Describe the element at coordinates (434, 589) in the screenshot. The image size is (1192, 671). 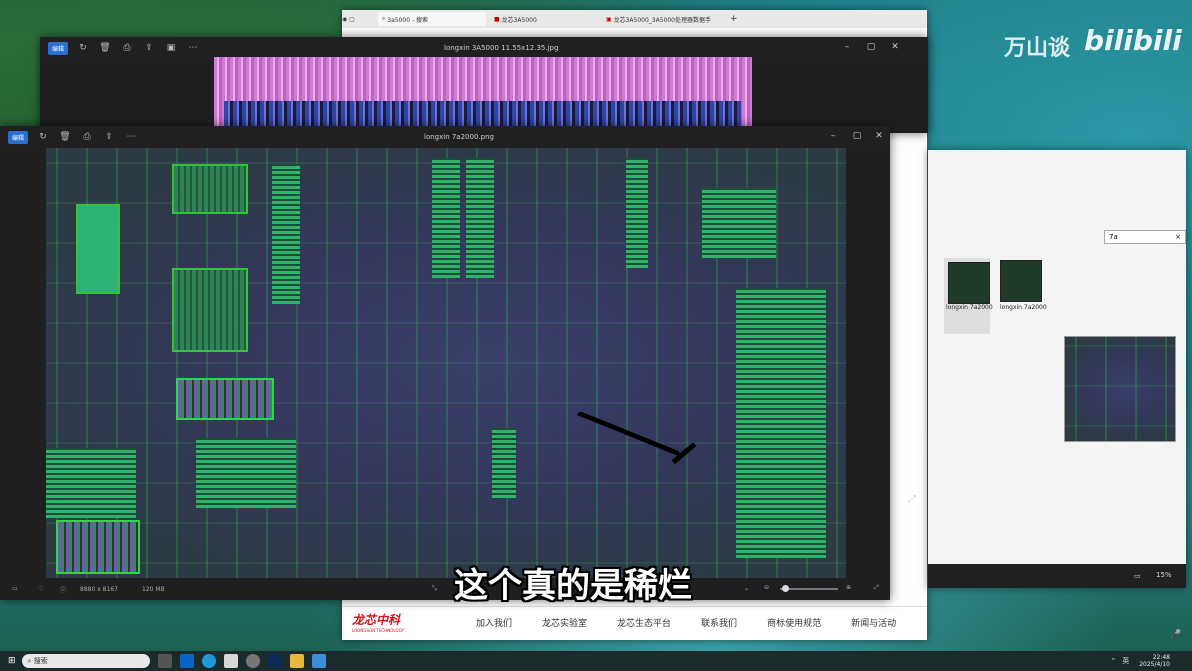
I see `fit-icon: ⤡` at that location.